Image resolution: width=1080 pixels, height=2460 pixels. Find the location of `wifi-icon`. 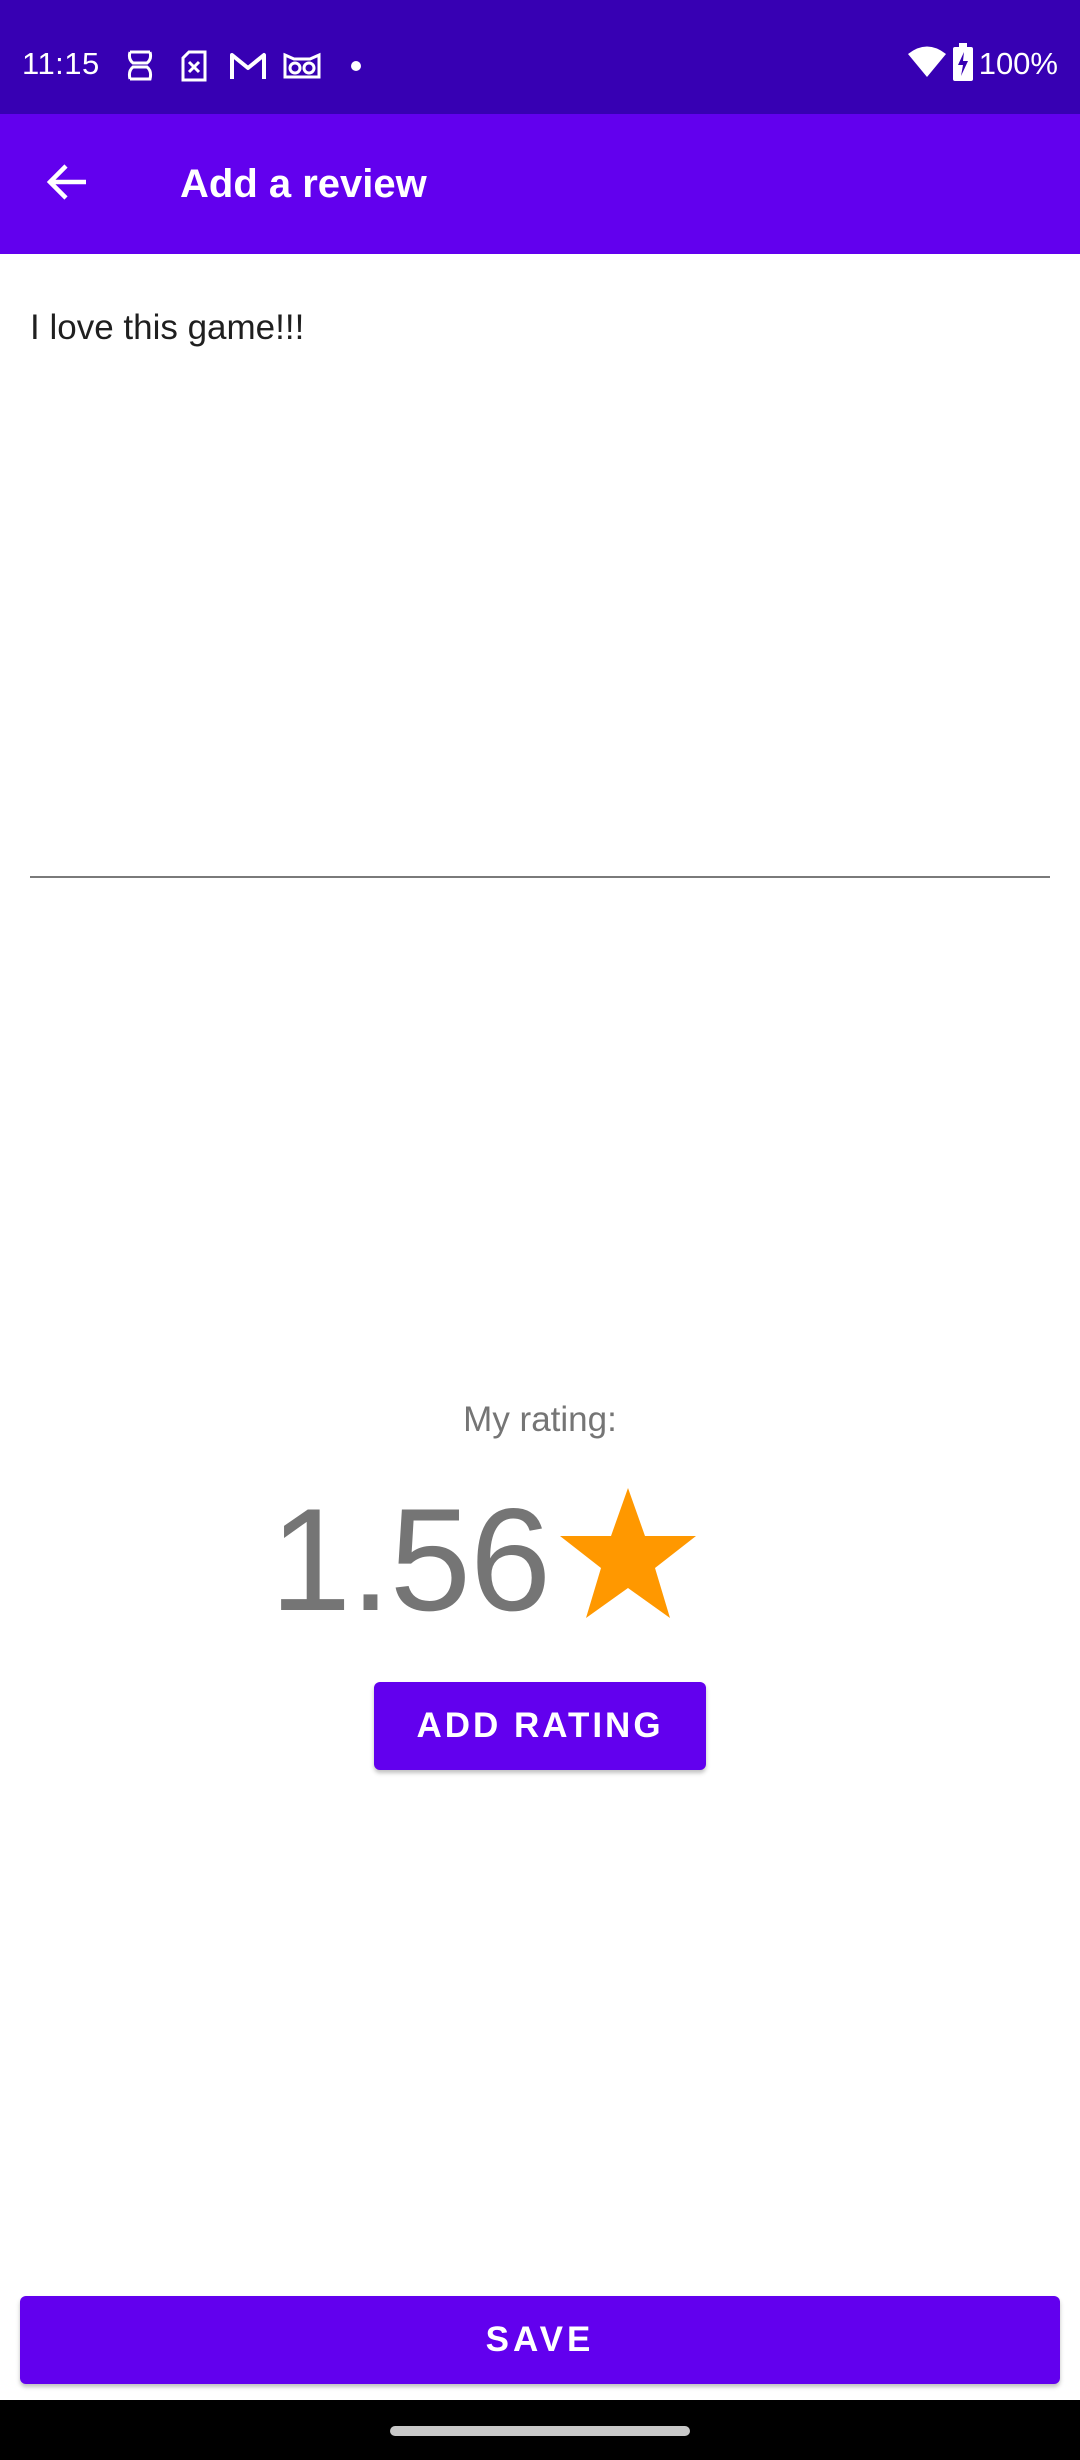

wifi-icon is located at coordinates (927, 64).